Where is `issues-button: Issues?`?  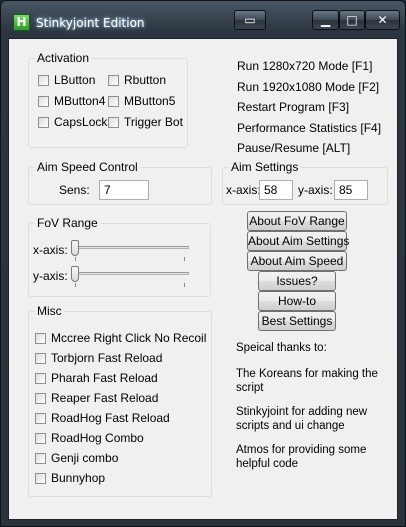
issues-button: Issues? is located at coordinates (297, 281).